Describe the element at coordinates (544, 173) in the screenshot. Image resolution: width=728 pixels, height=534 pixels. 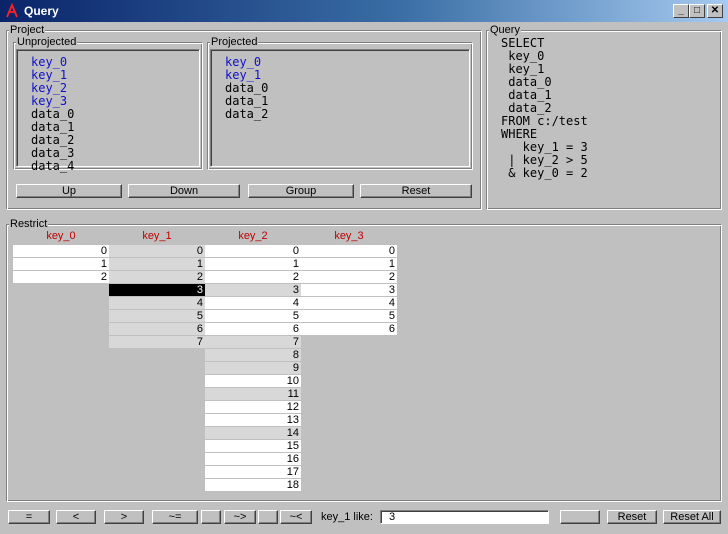
I see `query-line: & key_0 = 2` at that location.